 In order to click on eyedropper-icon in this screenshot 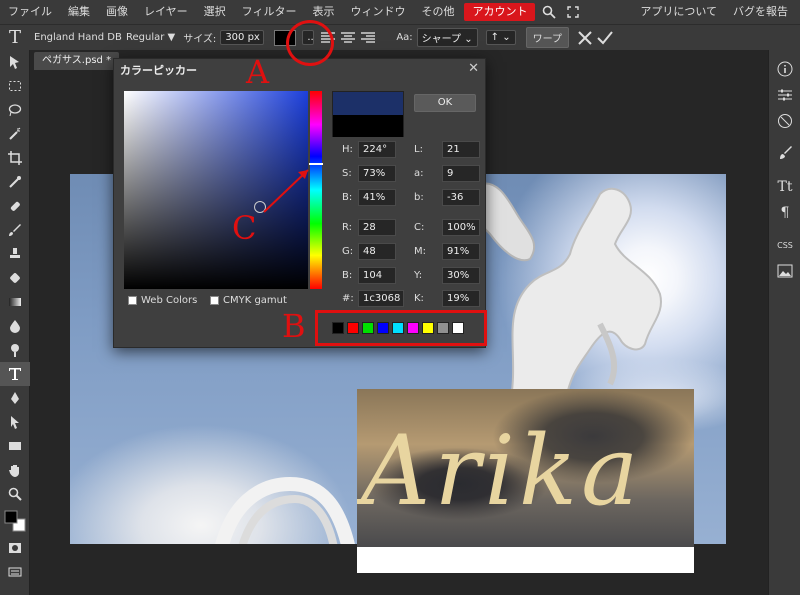, I will do `click(15, 182)`.